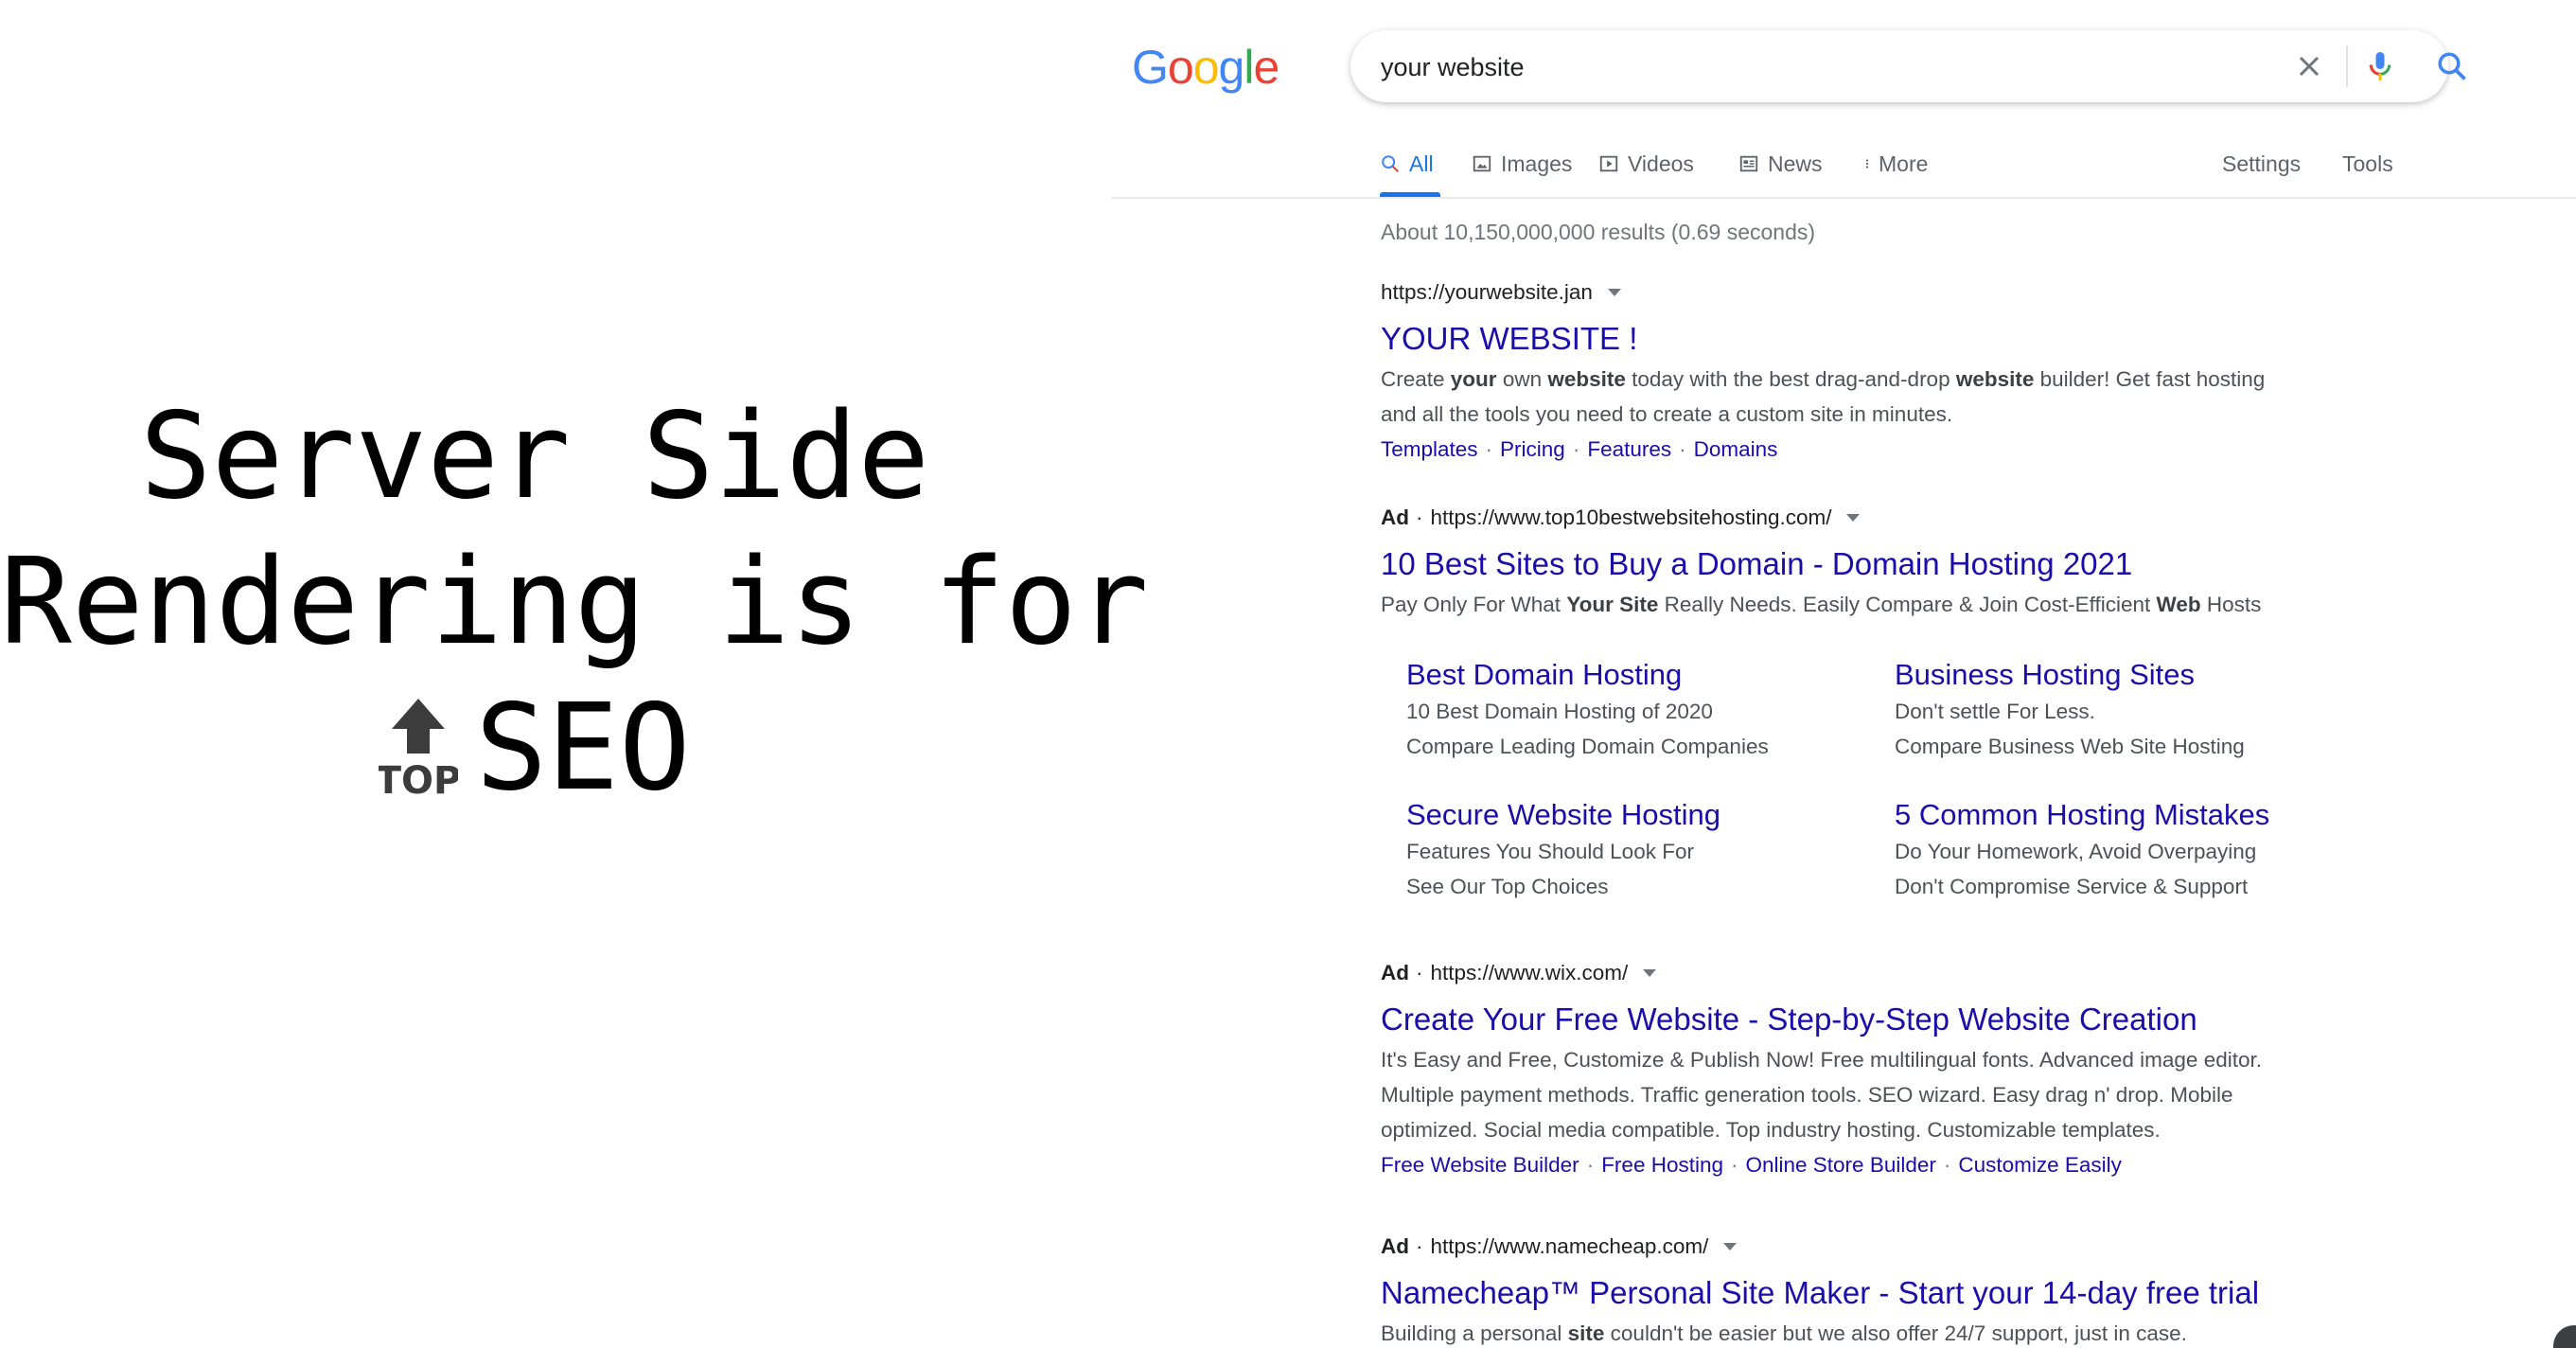 The width and height of the screenshot is (2576, 1348). Describe the element at coordinates (1587, 747) in the screenshot. I see `ad-sitelink-desc: Compare Leading Domain Companies` at that location.